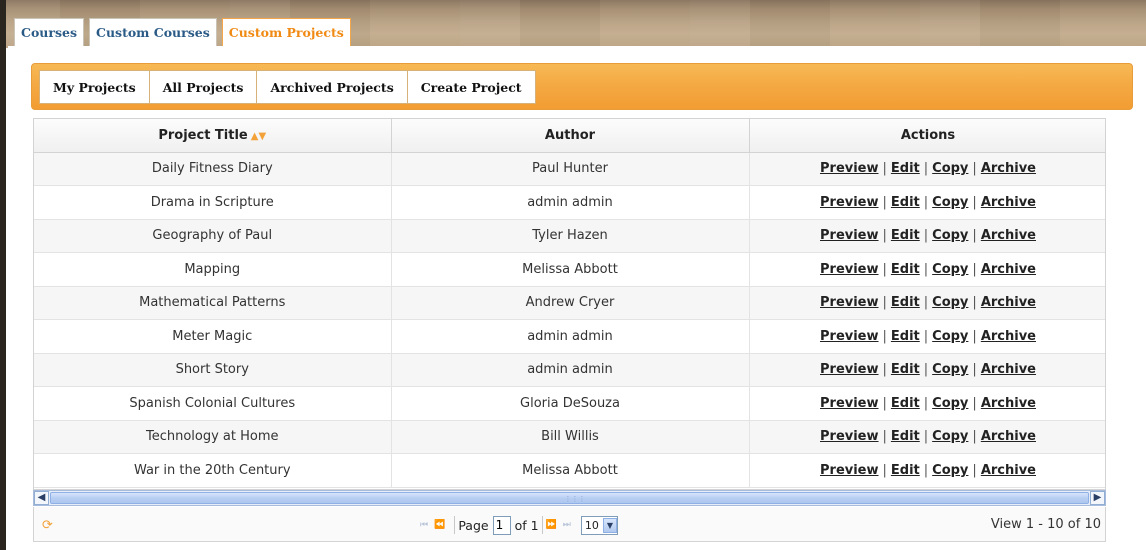 The image size is (1146, 550). I want to click on scroll-left-icon: ◀, so click(41, 498).